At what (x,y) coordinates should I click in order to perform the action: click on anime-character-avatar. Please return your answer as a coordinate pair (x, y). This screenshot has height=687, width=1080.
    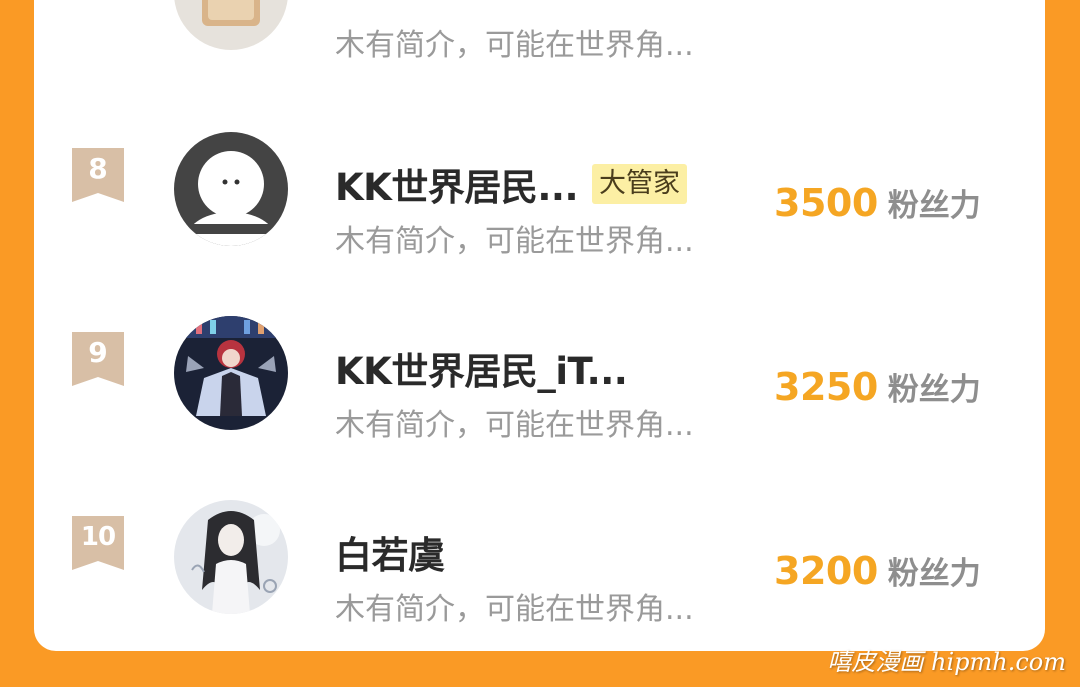
    Looking at the image, I should click on (231, 373).